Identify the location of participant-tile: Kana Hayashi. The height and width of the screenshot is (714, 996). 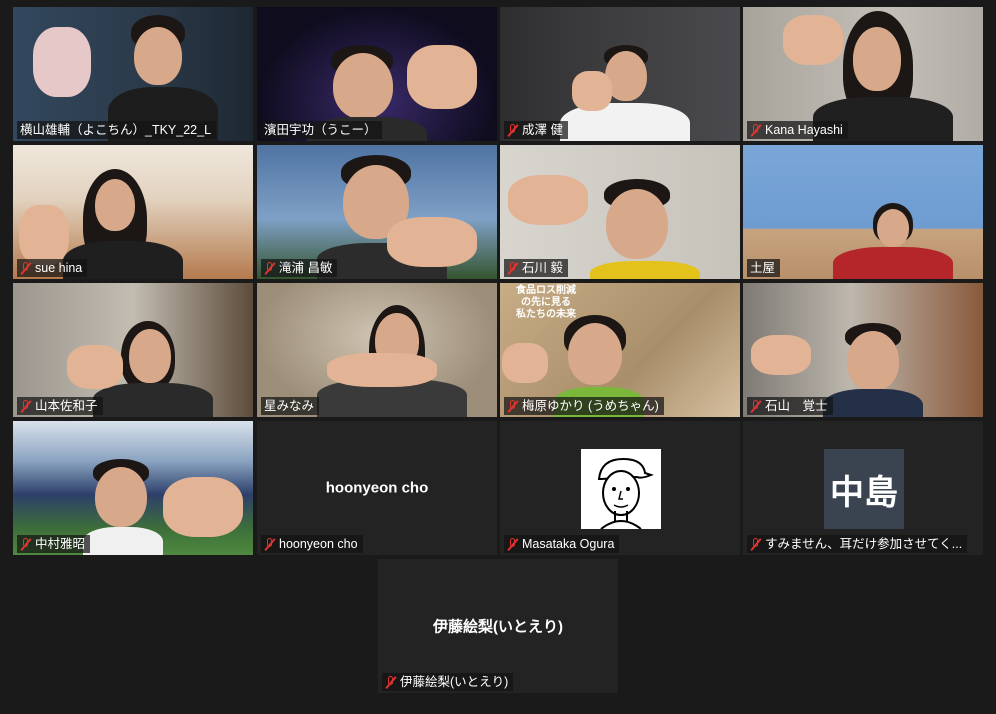
(863, 74).